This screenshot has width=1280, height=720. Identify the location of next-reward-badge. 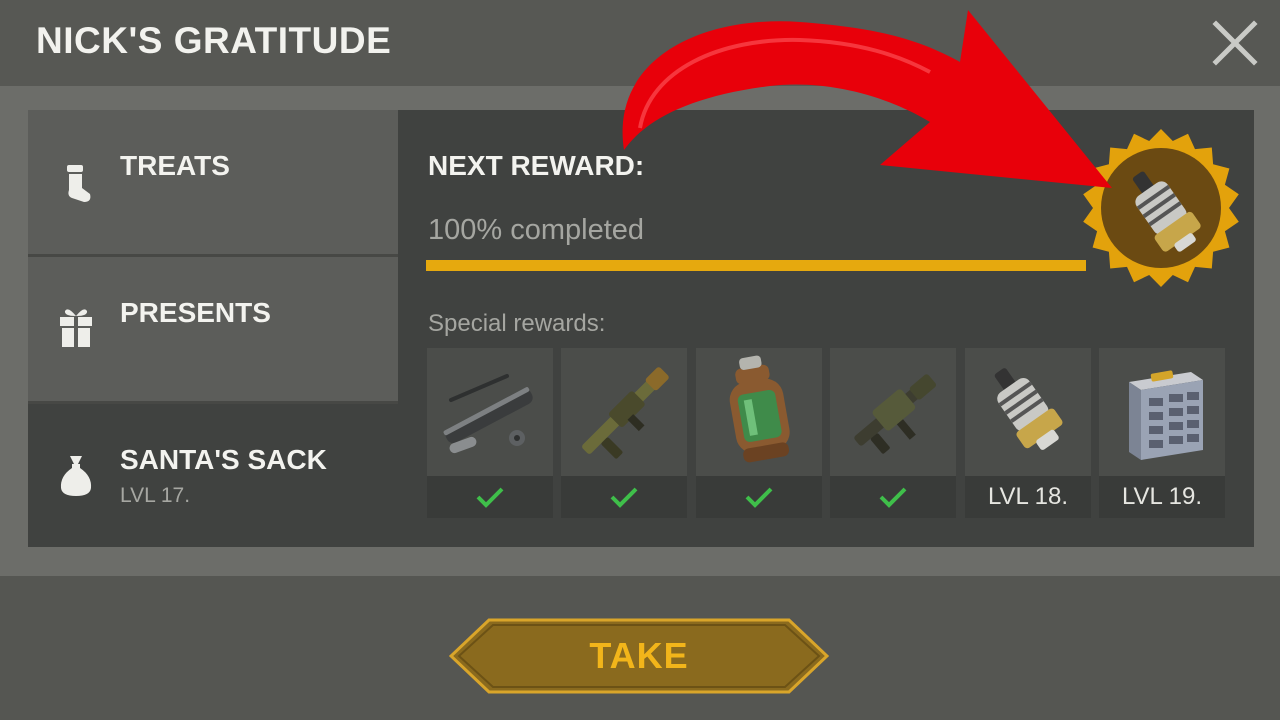
(1161, 208).